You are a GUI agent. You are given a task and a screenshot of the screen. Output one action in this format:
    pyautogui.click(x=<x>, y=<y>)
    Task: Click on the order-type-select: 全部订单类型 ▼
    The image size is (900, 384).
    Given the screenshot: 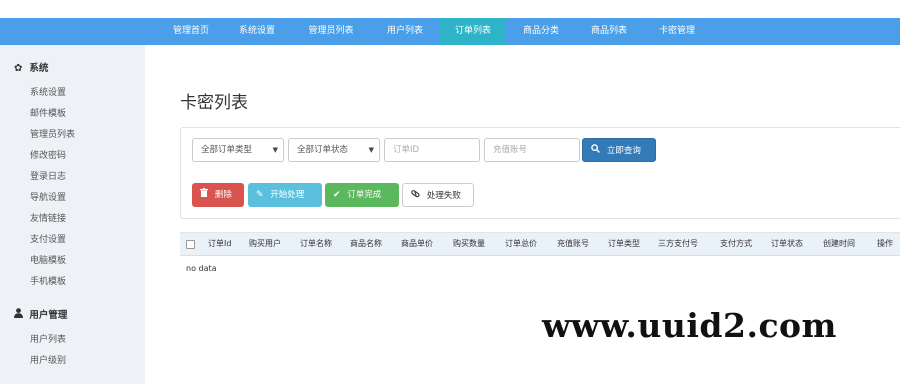 What is the action you would take?
    pyautogui.click(x=238, y=150)
    